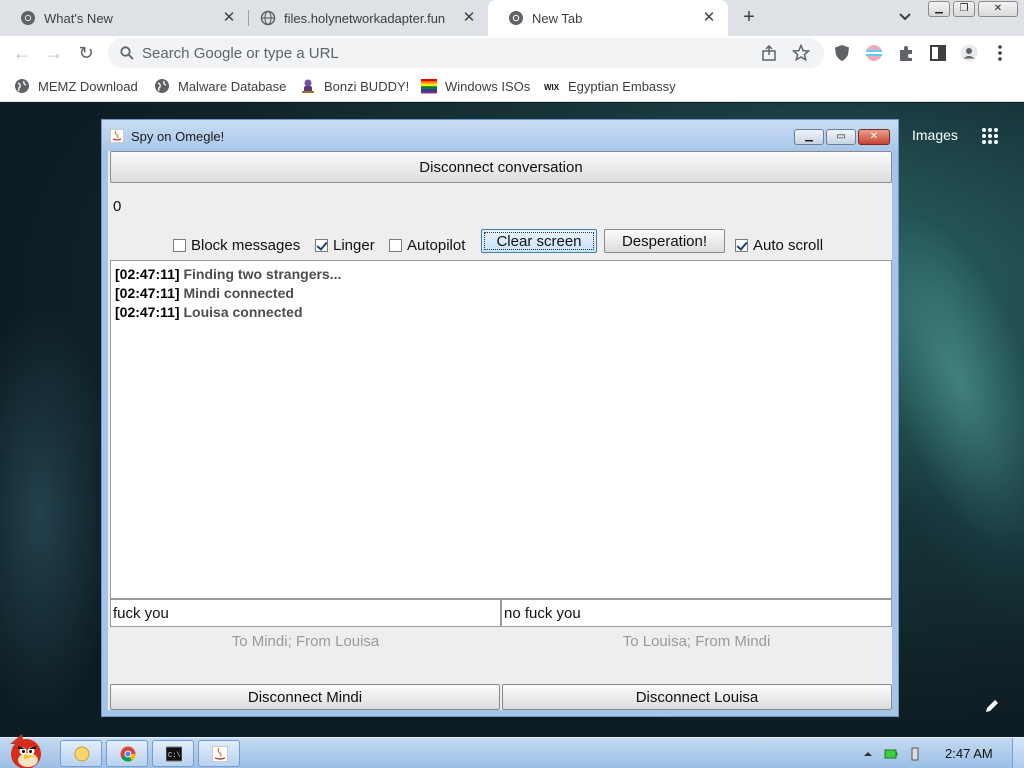  Describe the element at coordinates (442, 53) in the screenshot. I see `omnibox-input` at that location.